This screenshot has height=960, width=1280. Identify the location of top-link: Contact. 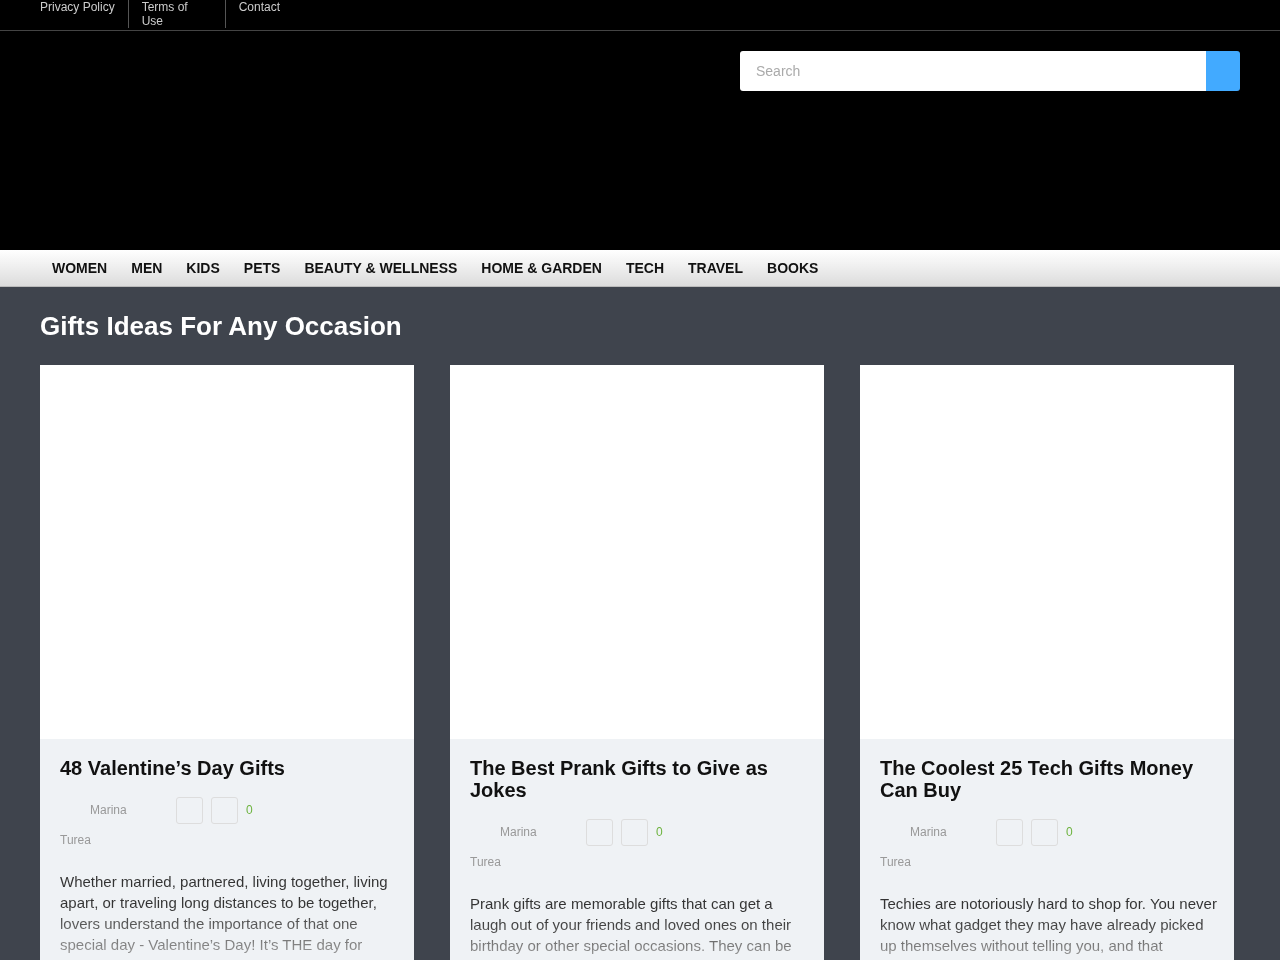
(259, 7).